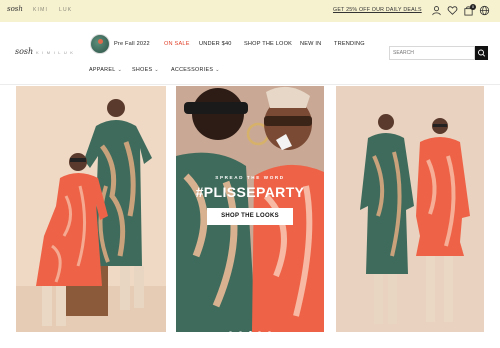  I want to click on nav-on-sale: ON SALE, so click(177, 44).